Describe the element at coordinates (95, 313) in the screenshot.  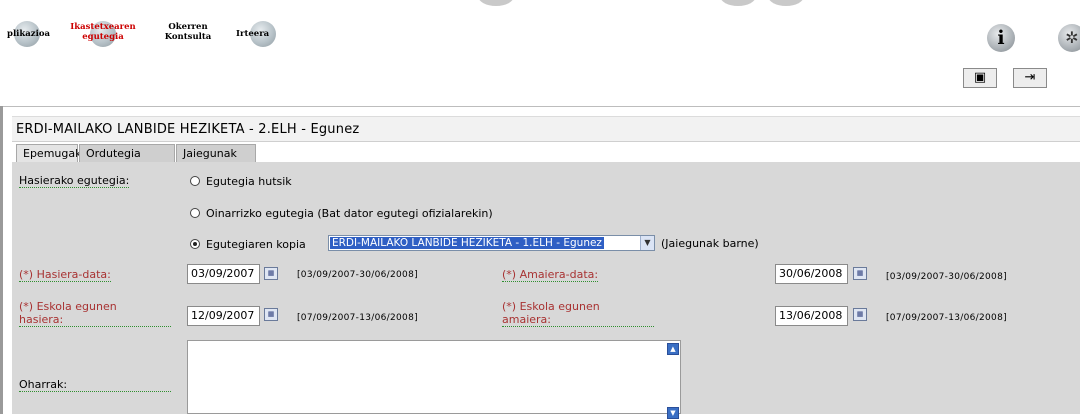
I see `eskola-hasiera-label: (*) Eskola egunen hasiera:` at that location.